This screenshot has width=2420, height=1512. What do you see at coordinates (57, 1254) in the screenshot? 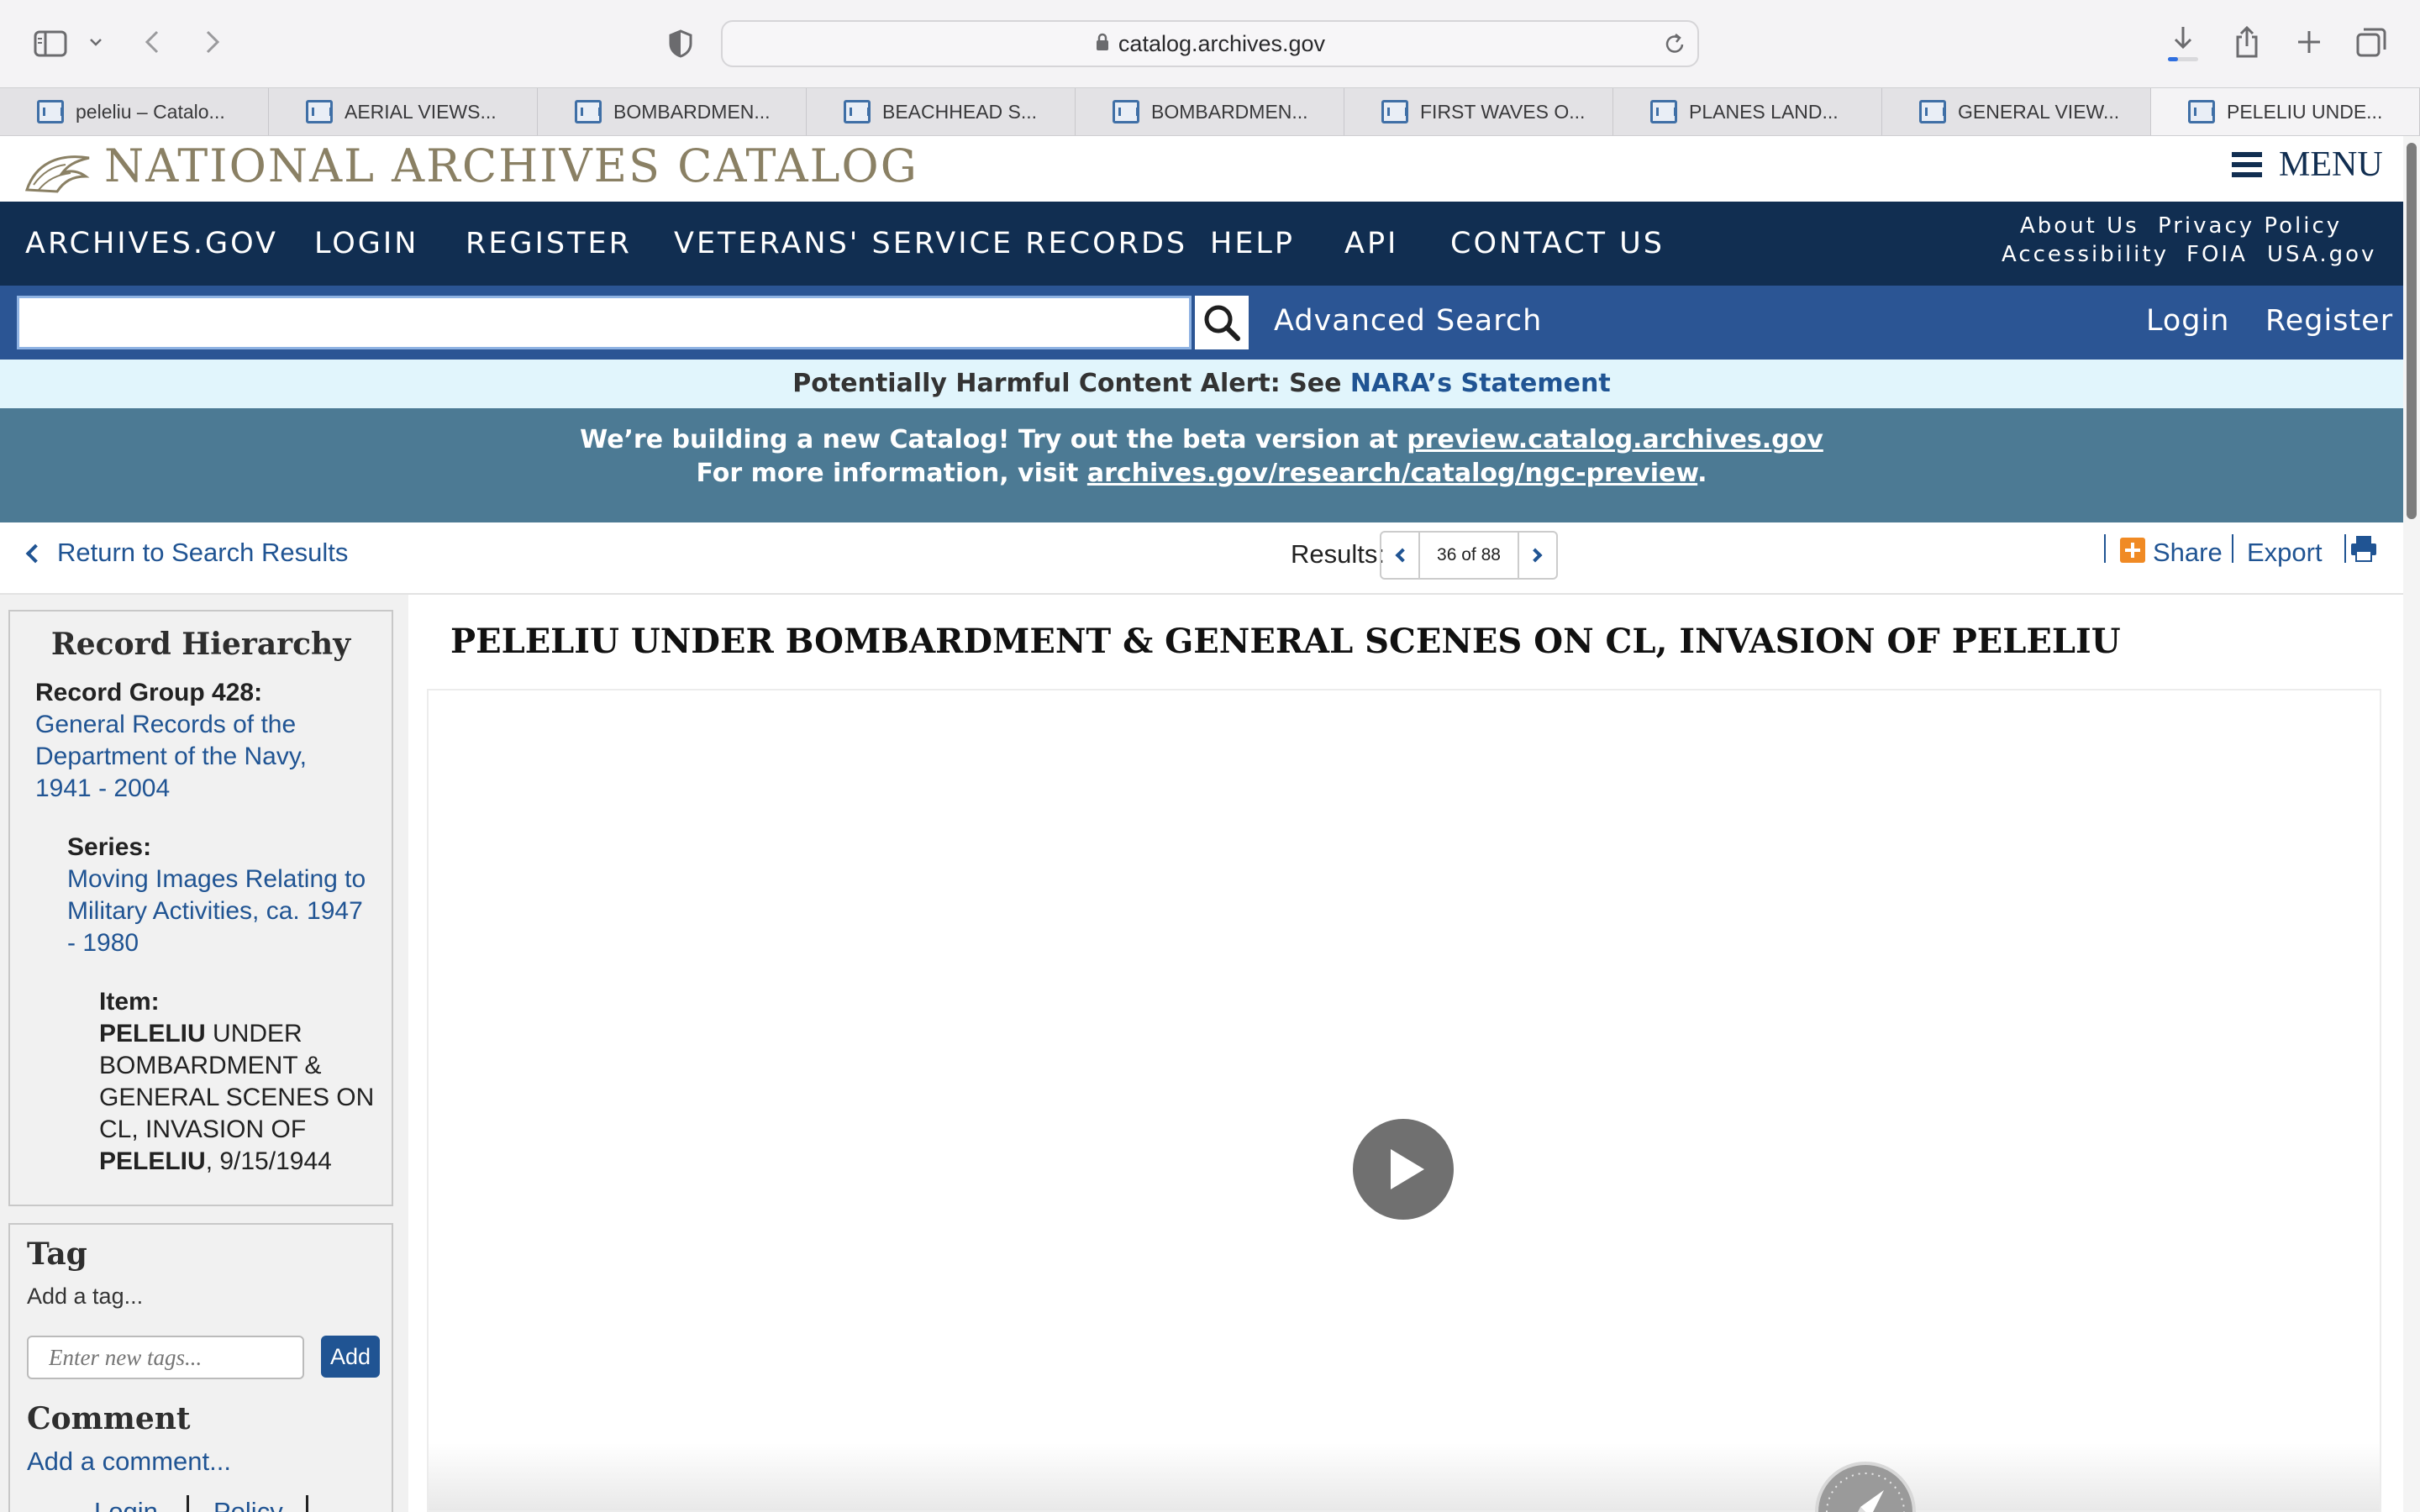
I see `tag-title: Tag` at bounding box center [57, 1254].